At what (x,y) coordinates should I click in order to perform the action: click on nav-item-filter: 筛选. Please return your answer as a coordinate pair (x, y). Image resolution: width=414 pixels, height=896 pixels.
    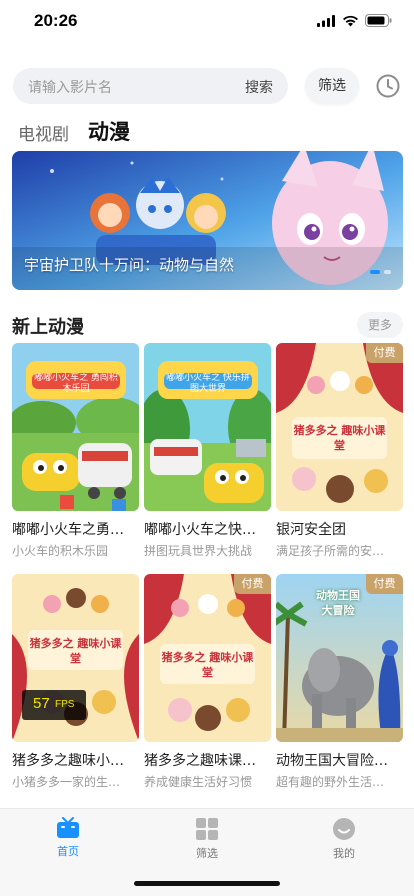
    Looking at the image, I should click on (207, 839).